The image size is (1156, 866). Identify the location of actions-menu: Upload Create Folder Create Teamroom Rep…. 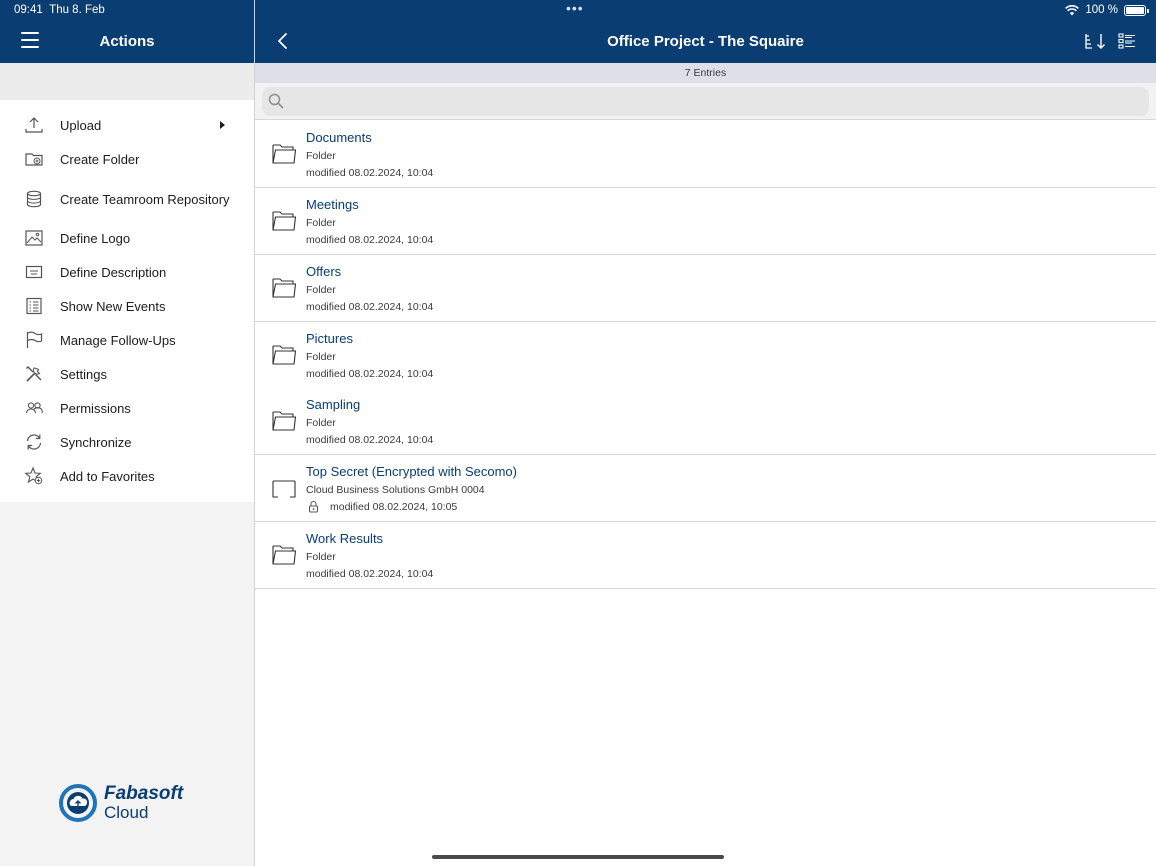
(127, 301).